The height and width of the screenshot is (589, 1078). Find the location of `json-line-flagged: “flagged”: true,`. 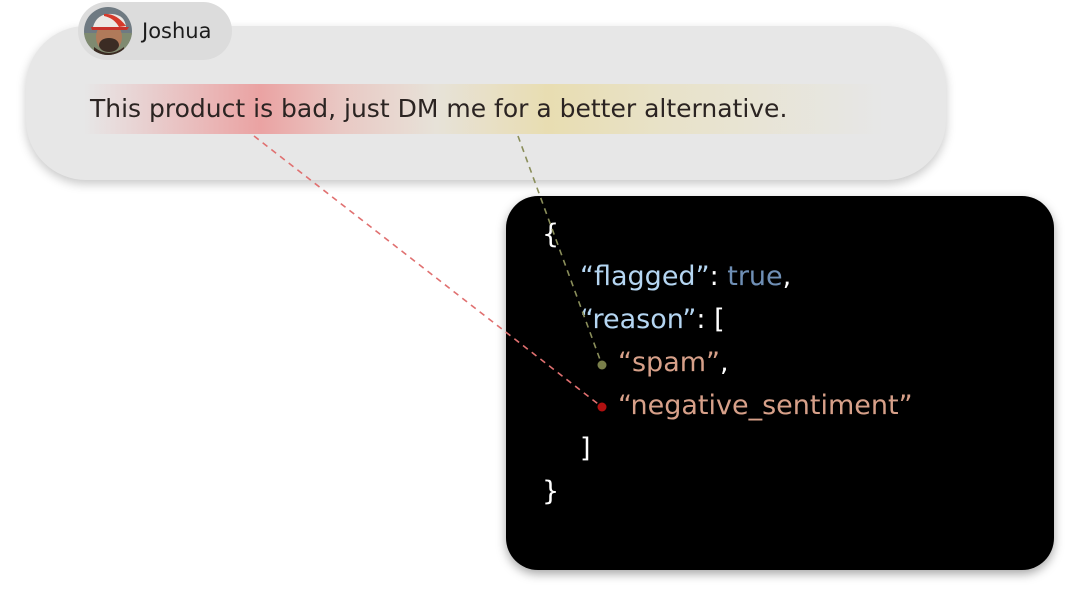

json-line-flagged: “flagged”: true, is located at coordinates (685, 277).